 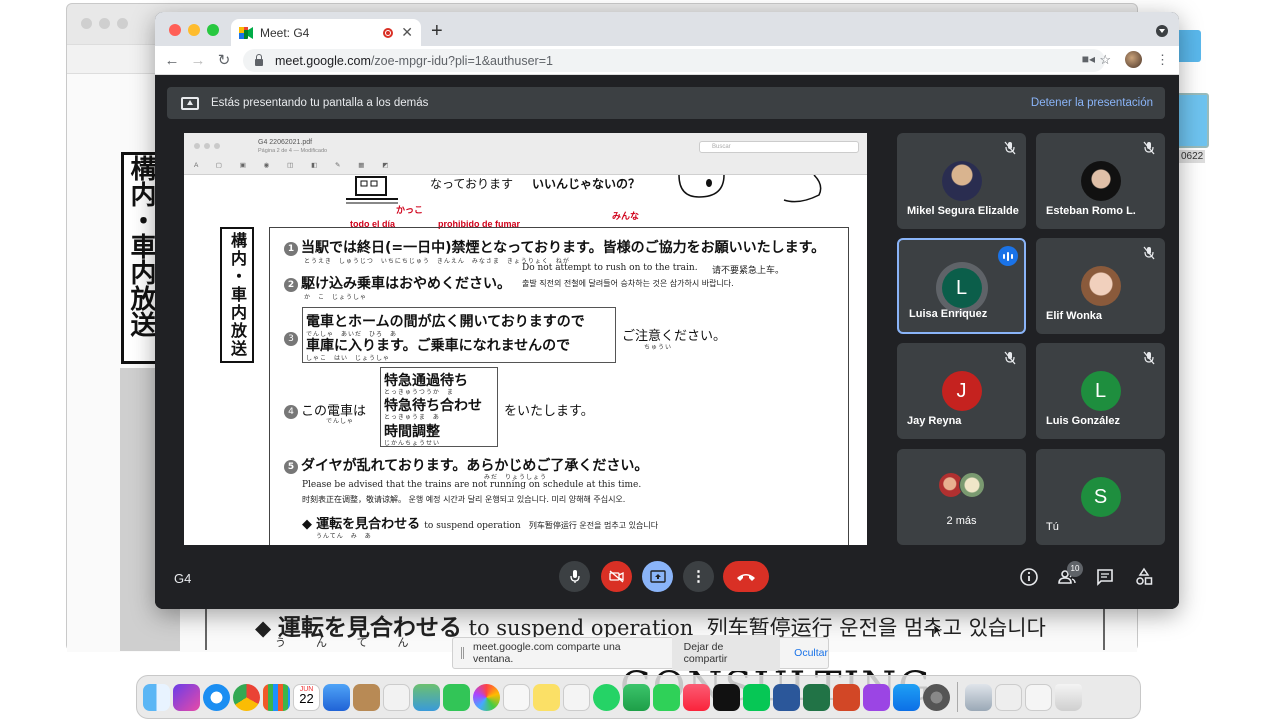 I want to click on circle-number-1: 1, so click(x=291, y=249).